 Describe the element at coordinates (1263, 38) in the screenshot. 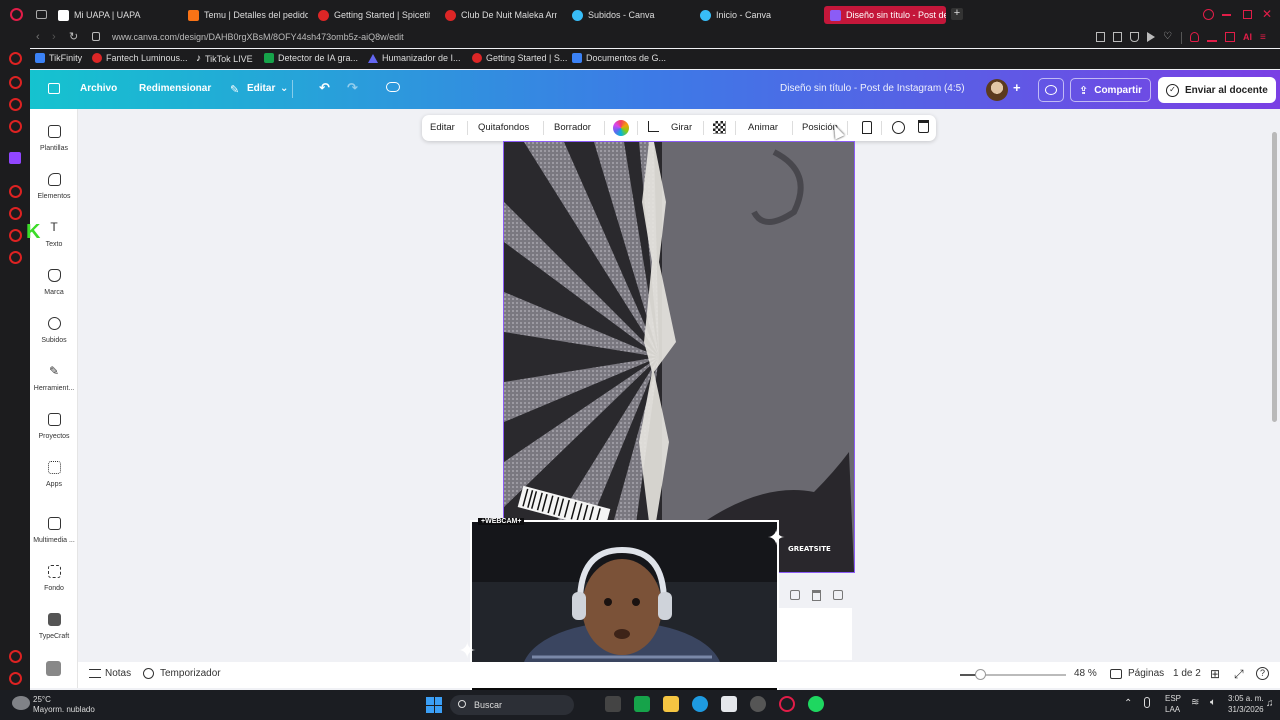

I see `menu-icon: ≡` at that location.